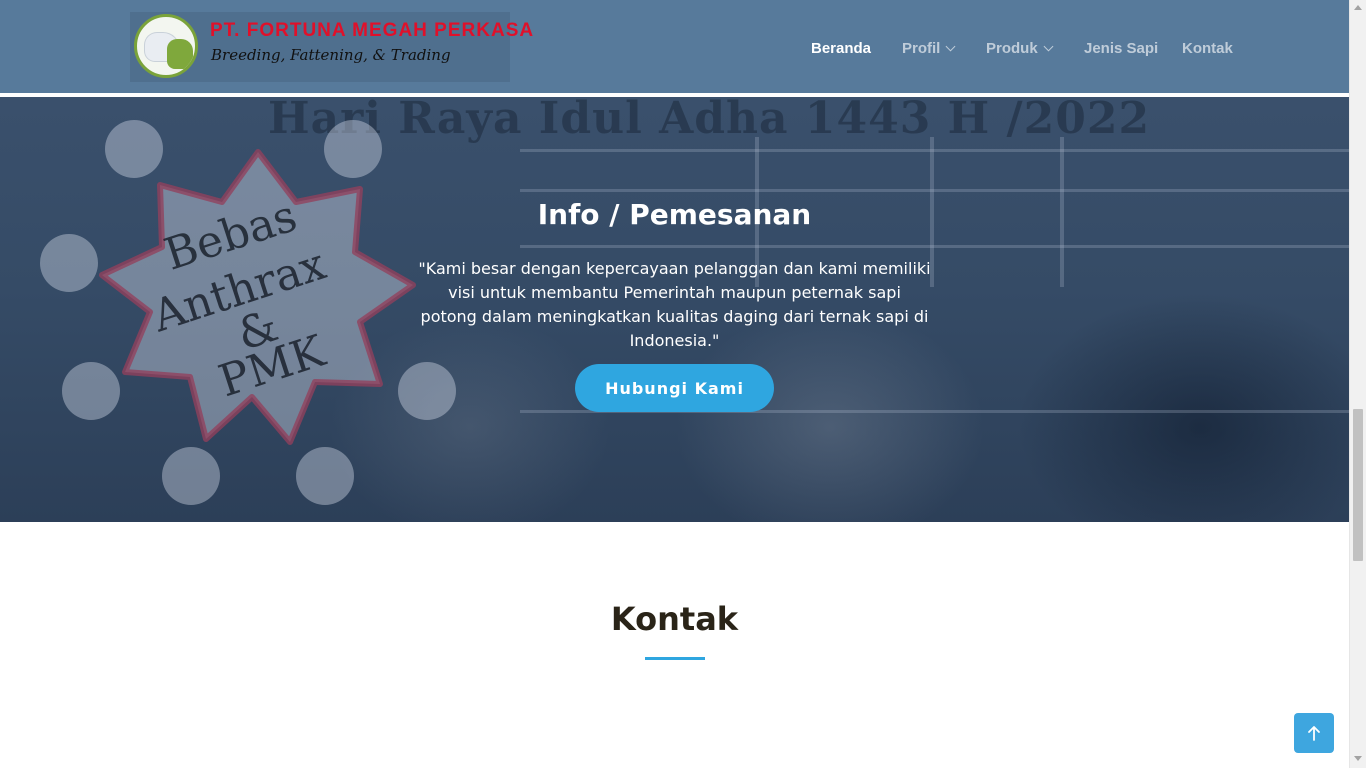 The height and width of the screenshot is (768, 1366). What do you see at coordinates (674, 388) in the screenshot?
I see `contact-us-button: Hubungi Kami` at bounding box center [674, 388].